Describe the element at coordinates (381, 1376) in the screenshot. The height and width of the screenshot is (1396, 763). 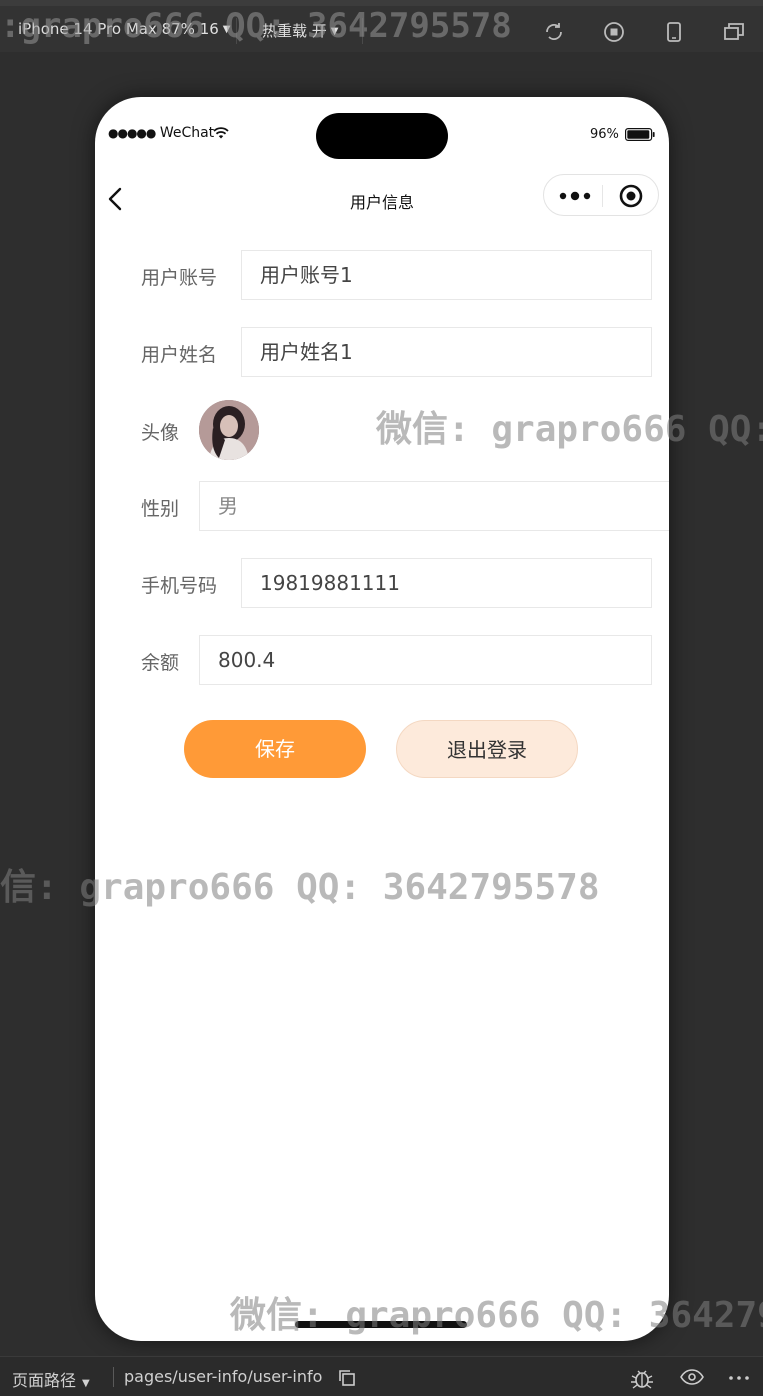
I see `devtools-bottom-bar: 页面路径 ▼ pages/user-info/user-info` at that location.